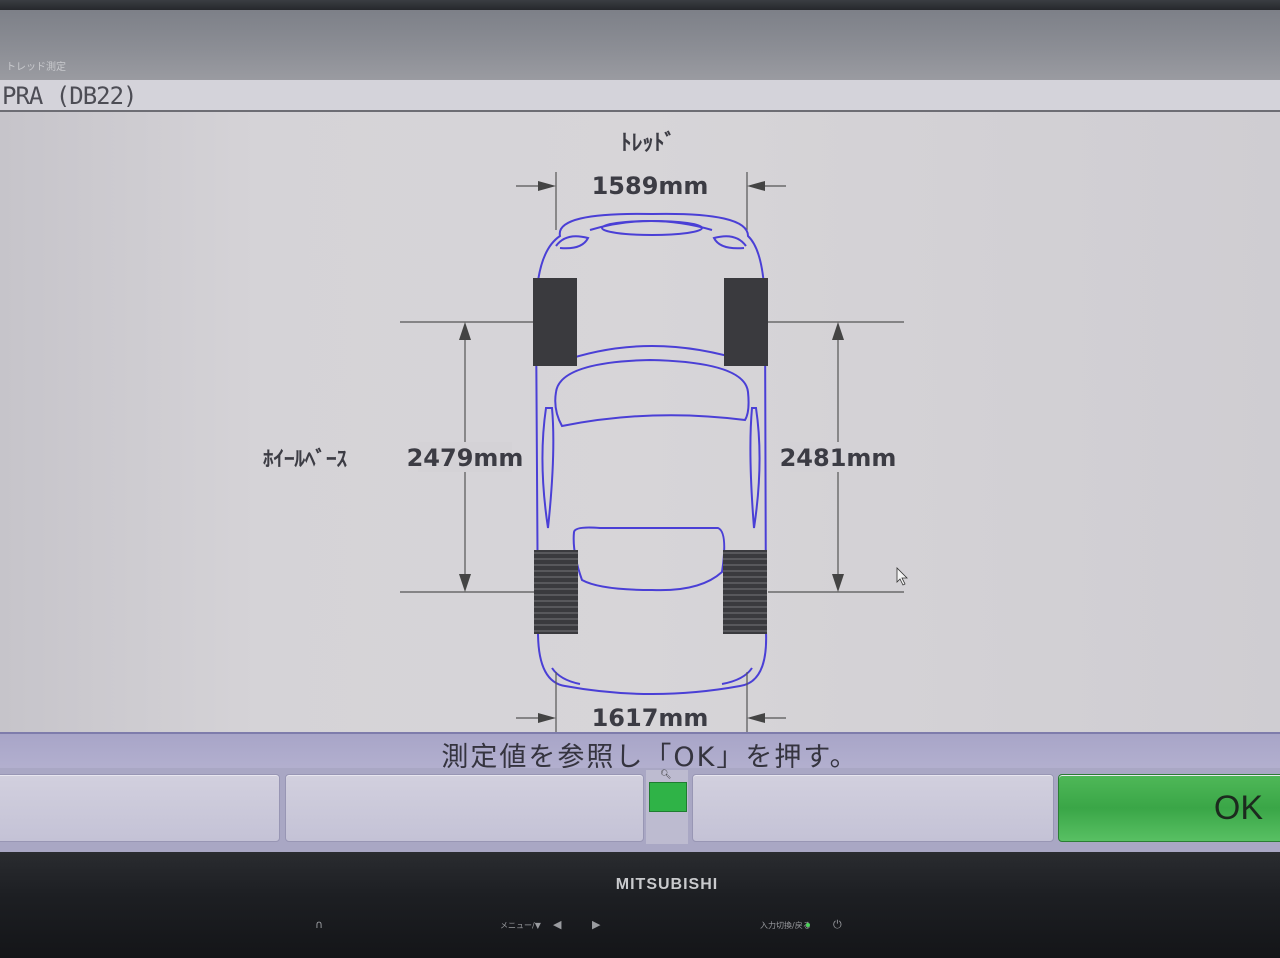 The height and width of the screenshot is (958, 1280). What do you see at coordinates (647, 143) in the screenshot?
I see `tread-heading: ﾄﾚｯﾄﾞ` at bounding box center [647, 143].